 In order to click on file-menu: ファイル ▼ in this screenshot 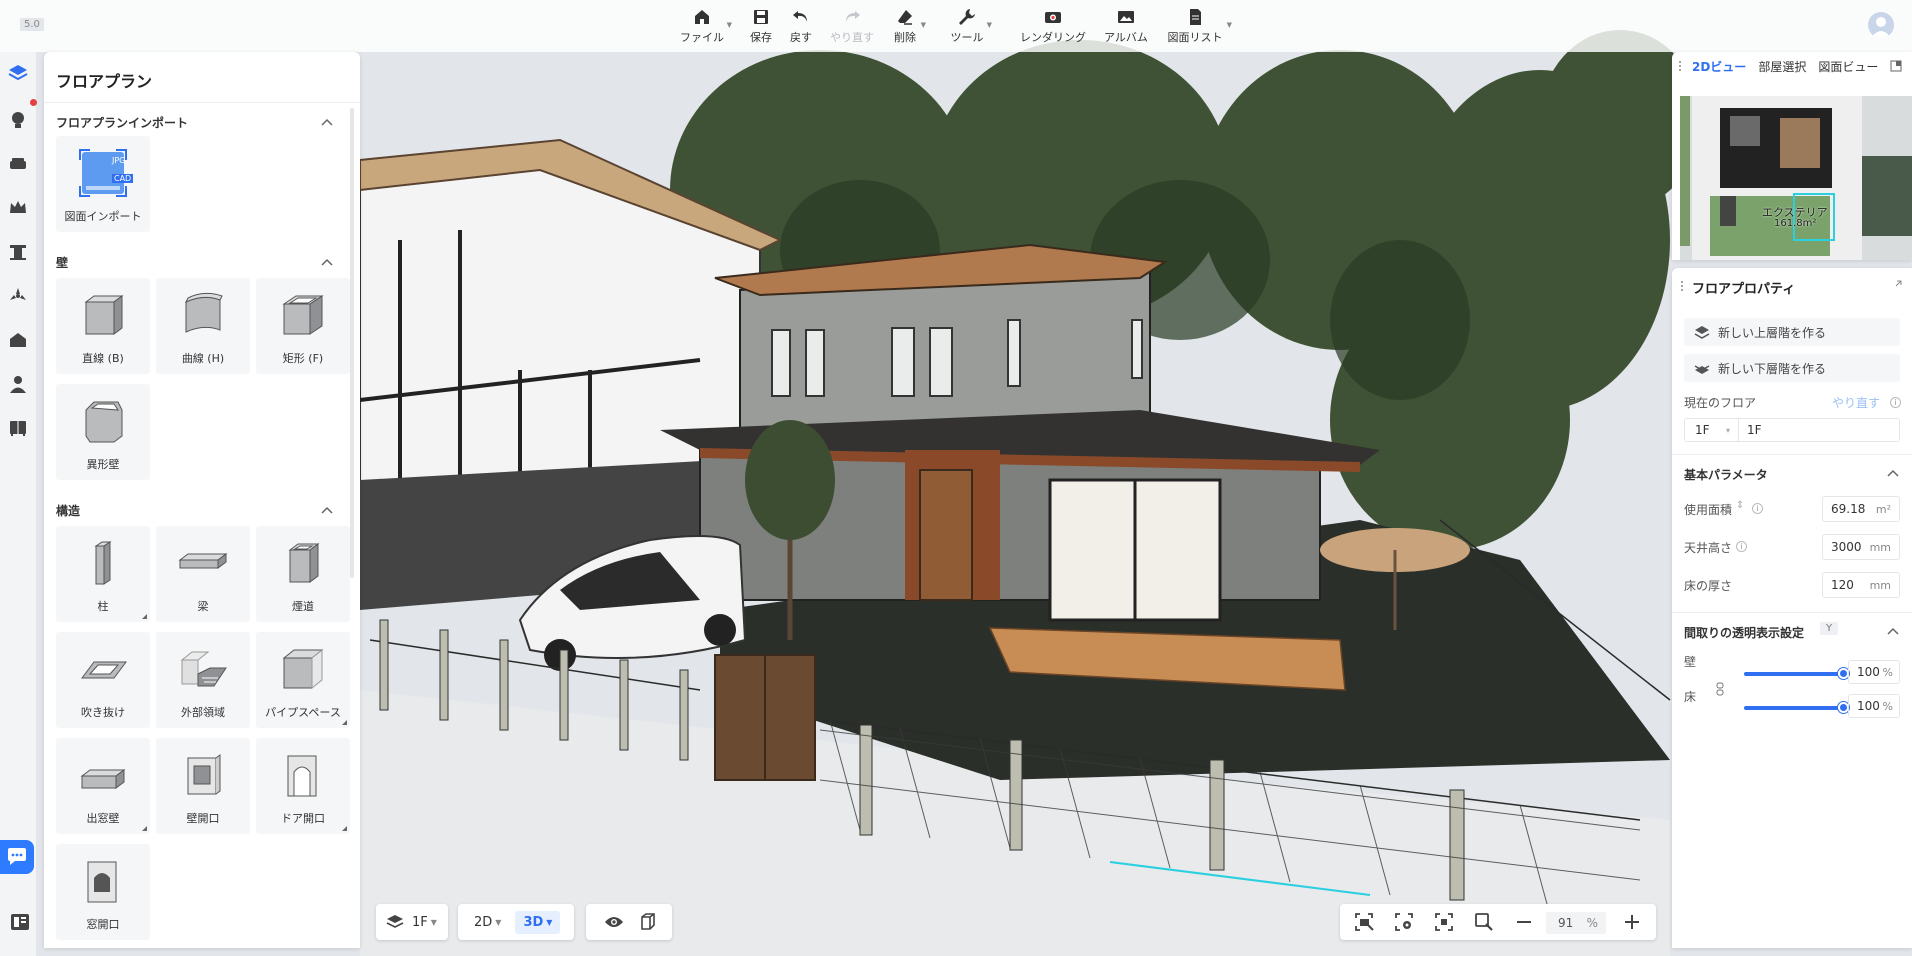, I will do `click(706, 26)`.